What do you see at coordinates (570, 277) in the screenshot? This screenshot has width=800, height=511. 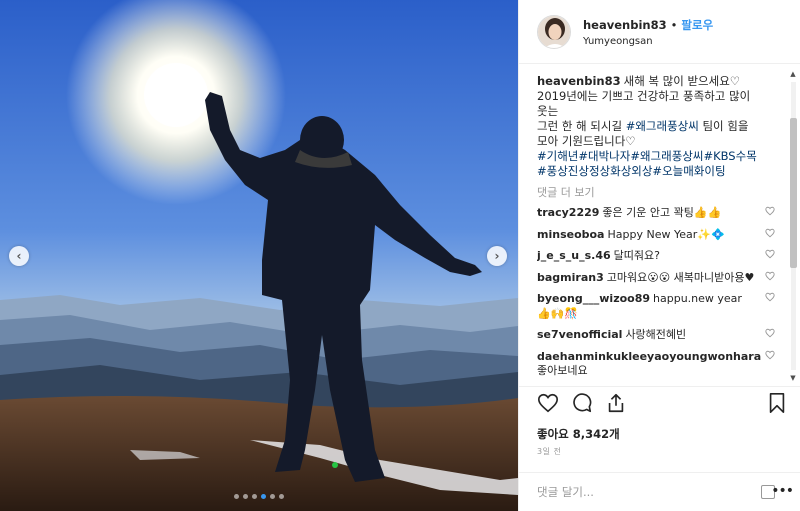 I see `comment-username: bagmiran3` at bounding box center [570, 277].